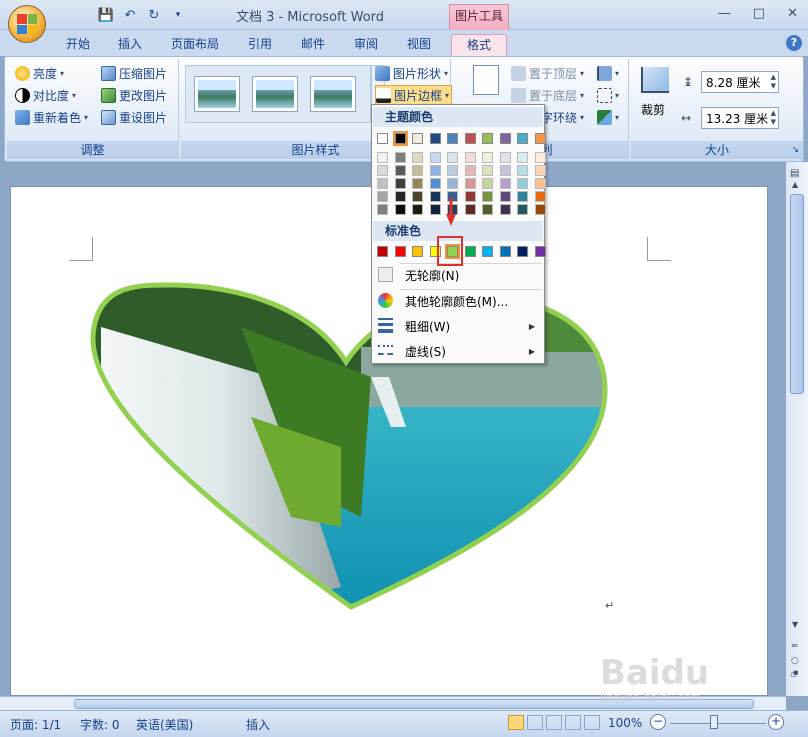 This screenshot has width=808, height=737. Describe the element at coordinates (653, 109) in the screenshot. I see `crop-button: 裁剪` at that location.